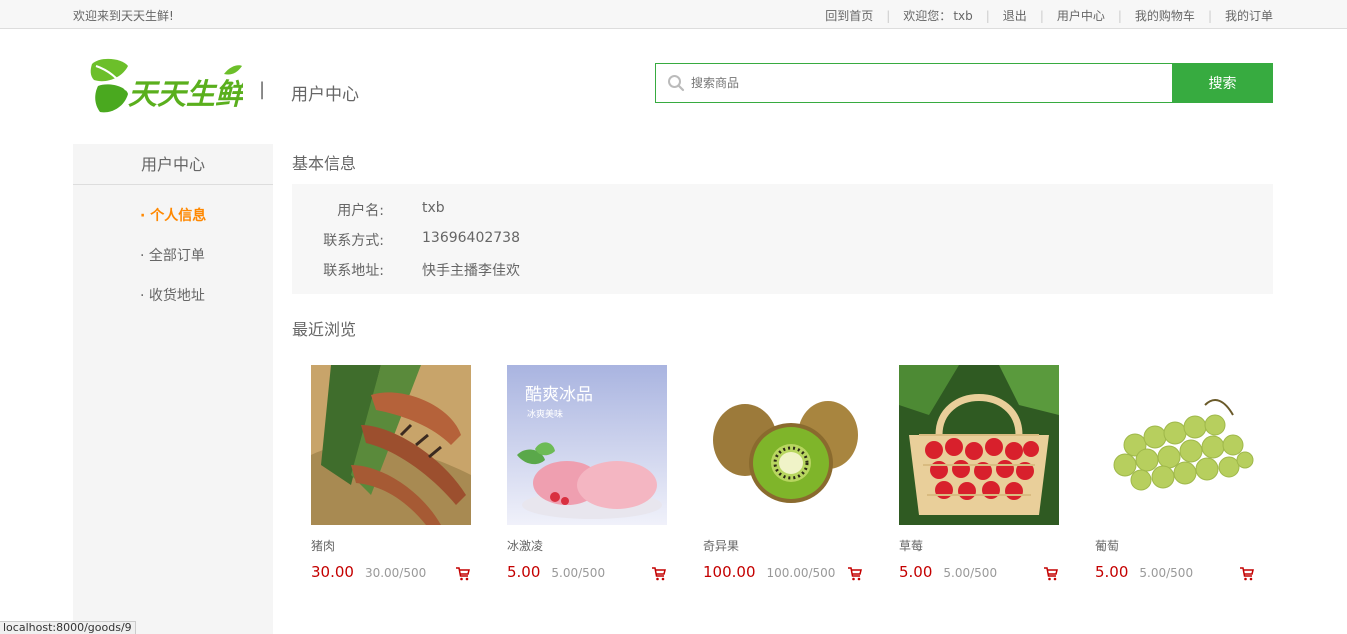  Describe the element at coordinates (353, 271) in the screenshot. I see `info-label: 联系地址:` at that location.